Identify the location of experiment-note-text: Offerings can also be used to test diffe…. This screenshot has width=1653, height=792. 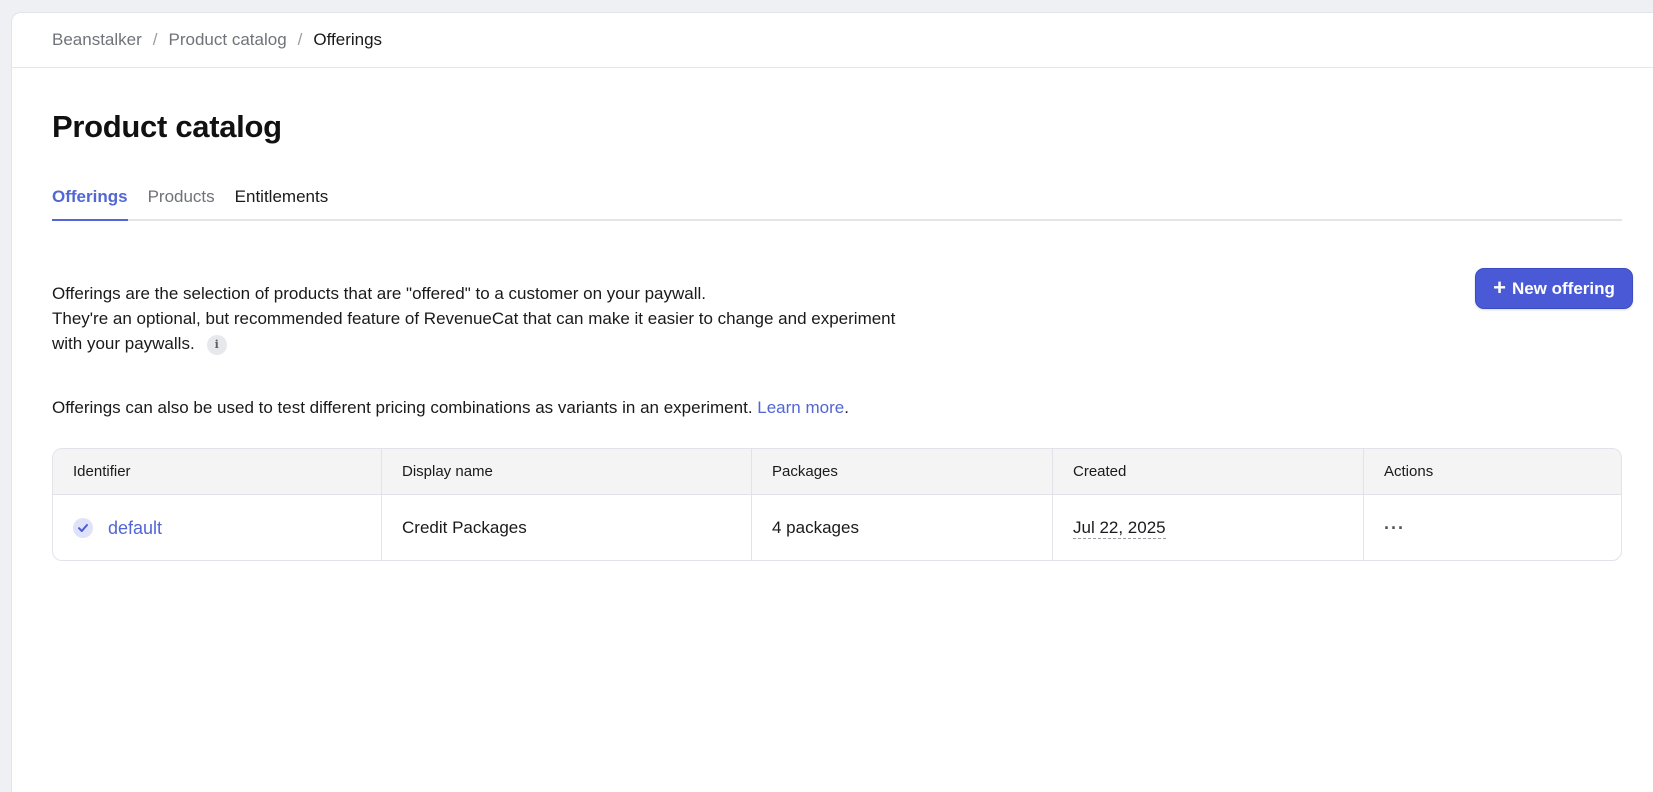
(405, 407).